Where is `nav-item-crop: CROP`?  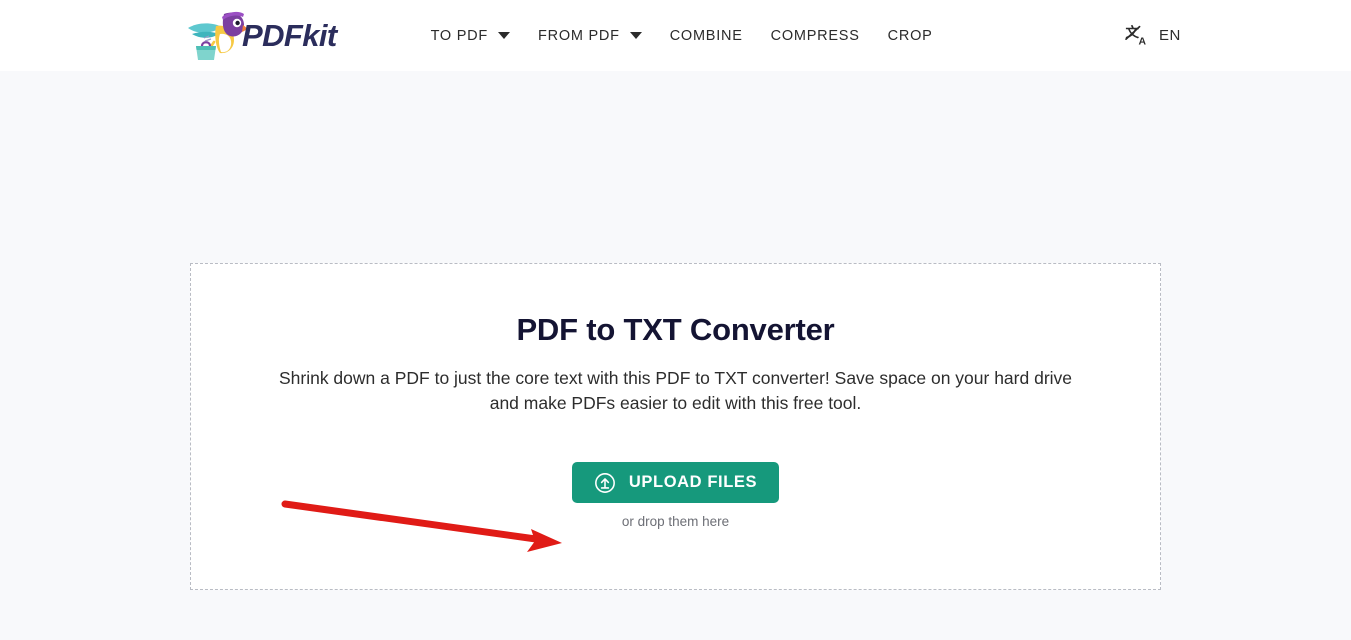
nav-item-crop: CROP is located at coordinates (910, 36).